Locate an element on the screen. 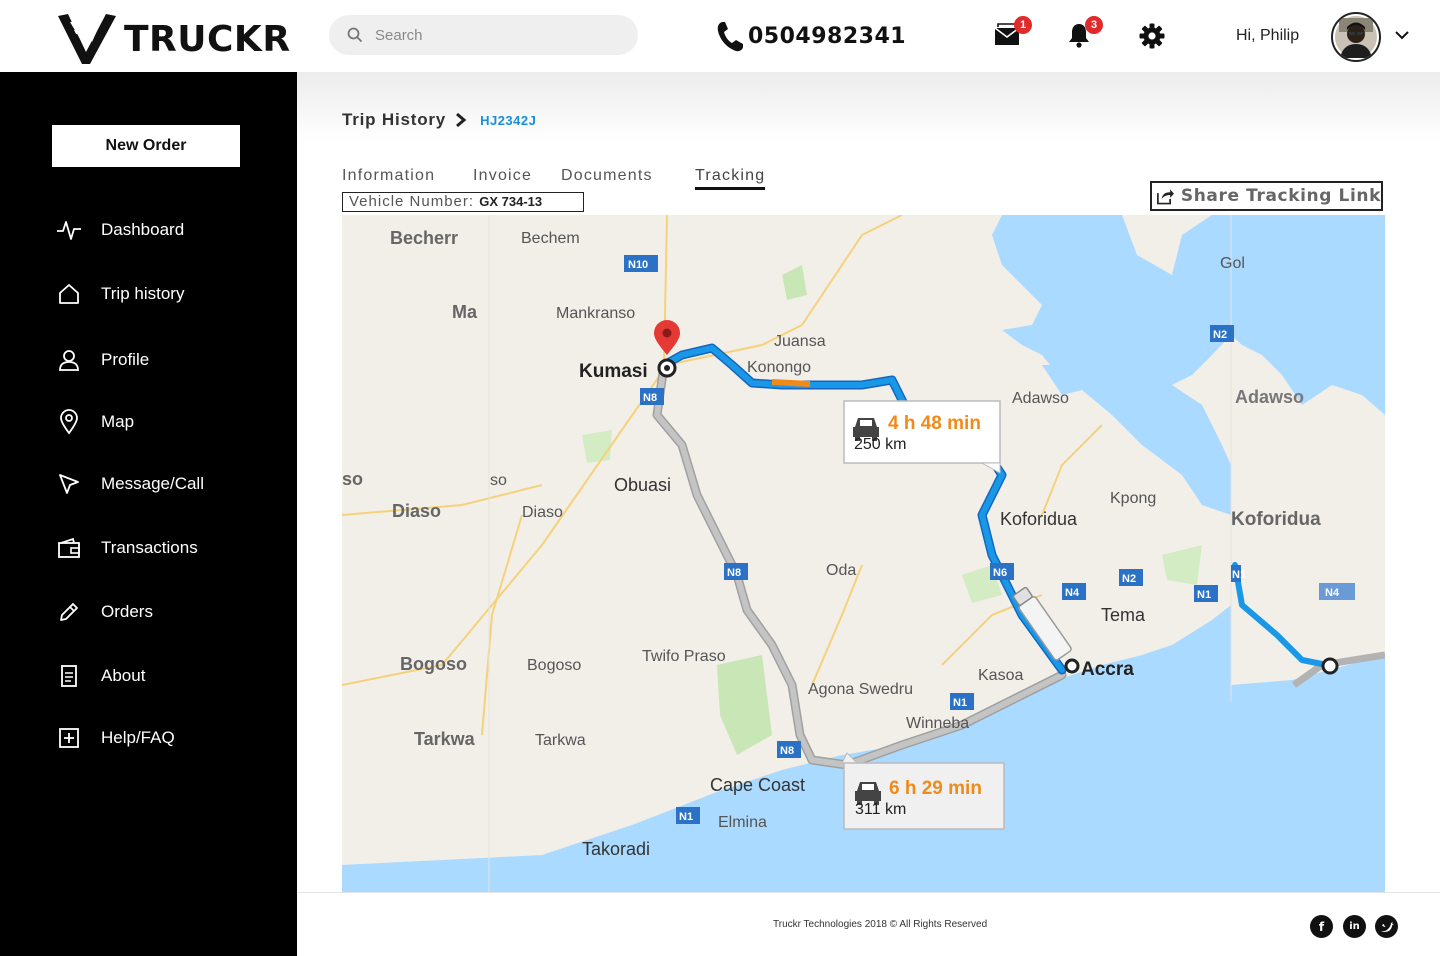  route-distance: 250 km is located at coordinates (880, 444).